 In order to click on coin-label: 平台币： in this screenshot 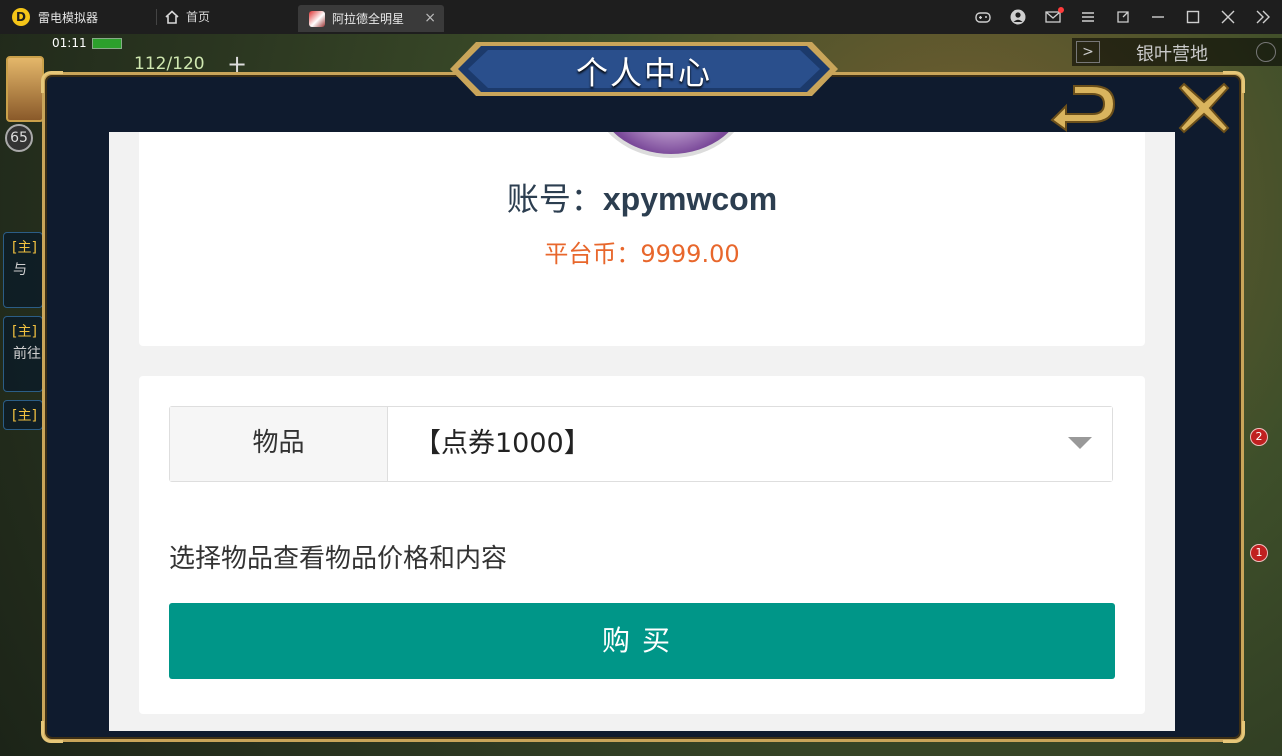, I will do `click(592, 254)`.